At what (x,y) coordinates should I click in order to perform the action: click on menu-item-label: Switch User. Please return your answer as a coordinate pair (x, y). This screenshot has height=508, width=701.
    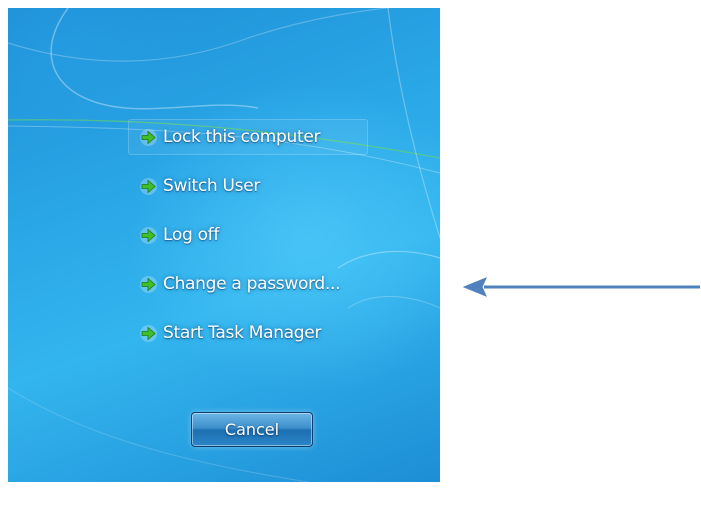
    Looking at the image, I should click on (212, 186).